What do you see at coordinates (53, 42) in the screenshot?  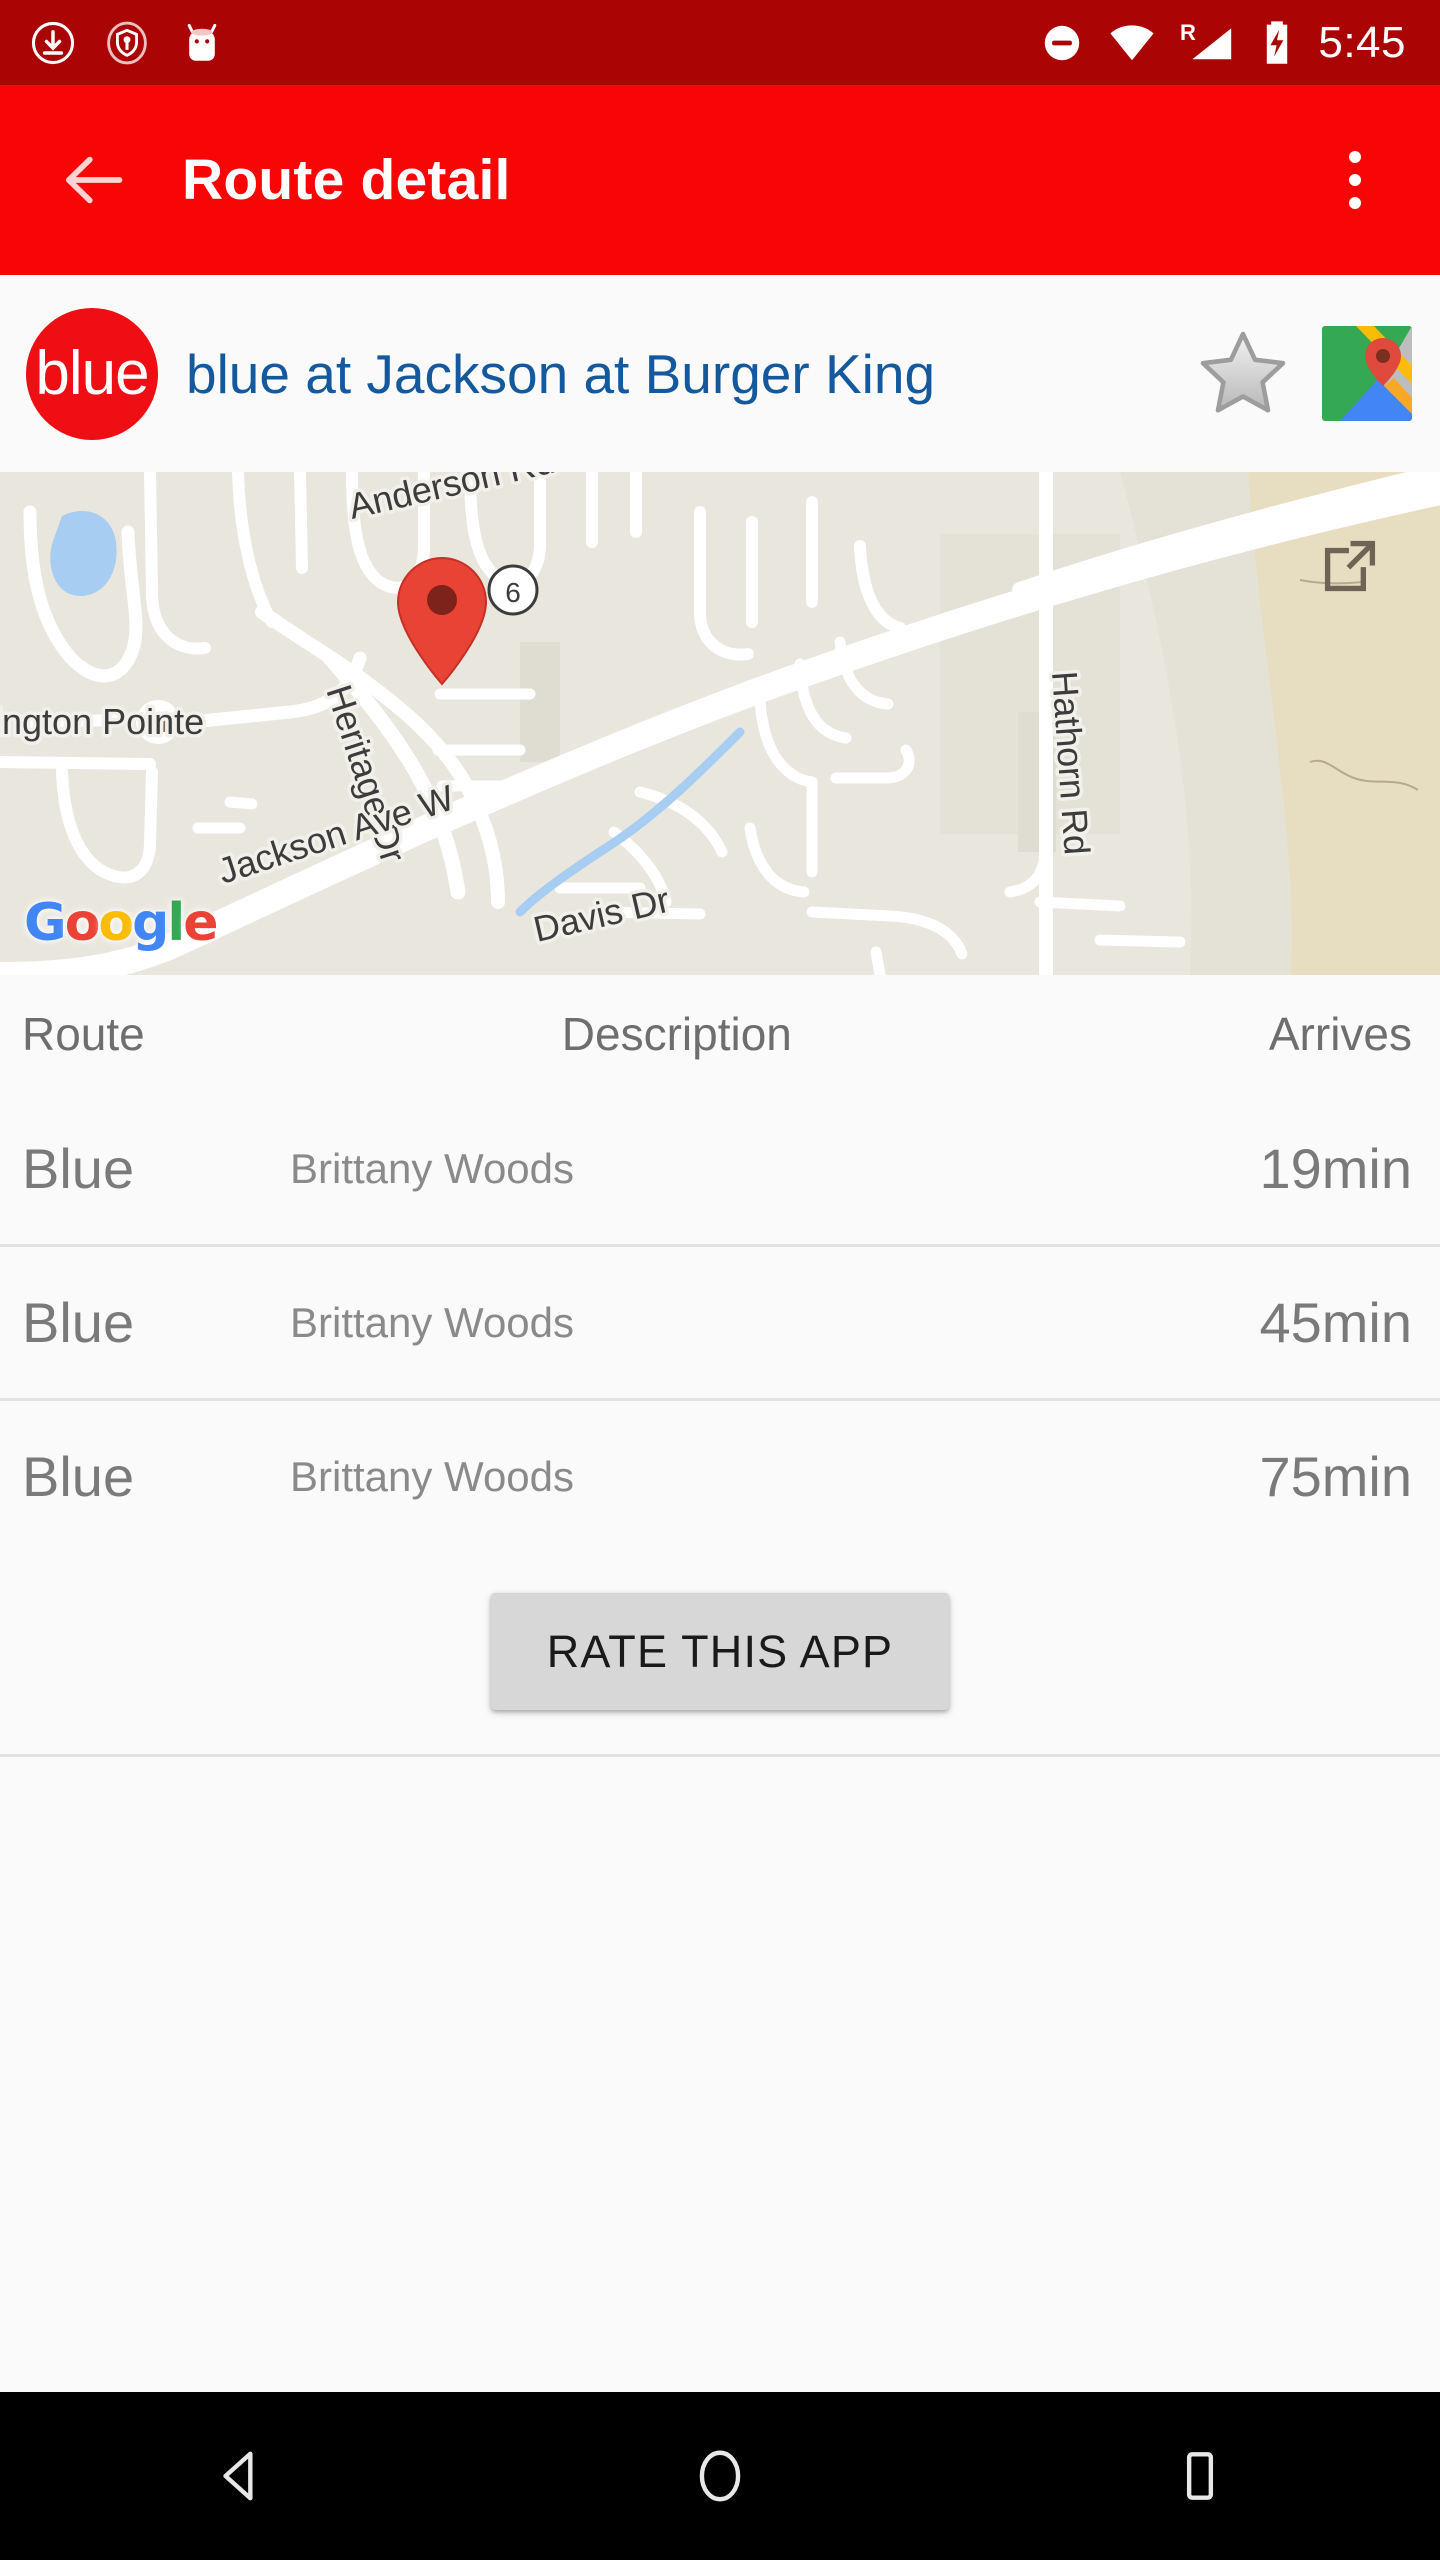 I see `download-icon` at bounding box center [53, 42].